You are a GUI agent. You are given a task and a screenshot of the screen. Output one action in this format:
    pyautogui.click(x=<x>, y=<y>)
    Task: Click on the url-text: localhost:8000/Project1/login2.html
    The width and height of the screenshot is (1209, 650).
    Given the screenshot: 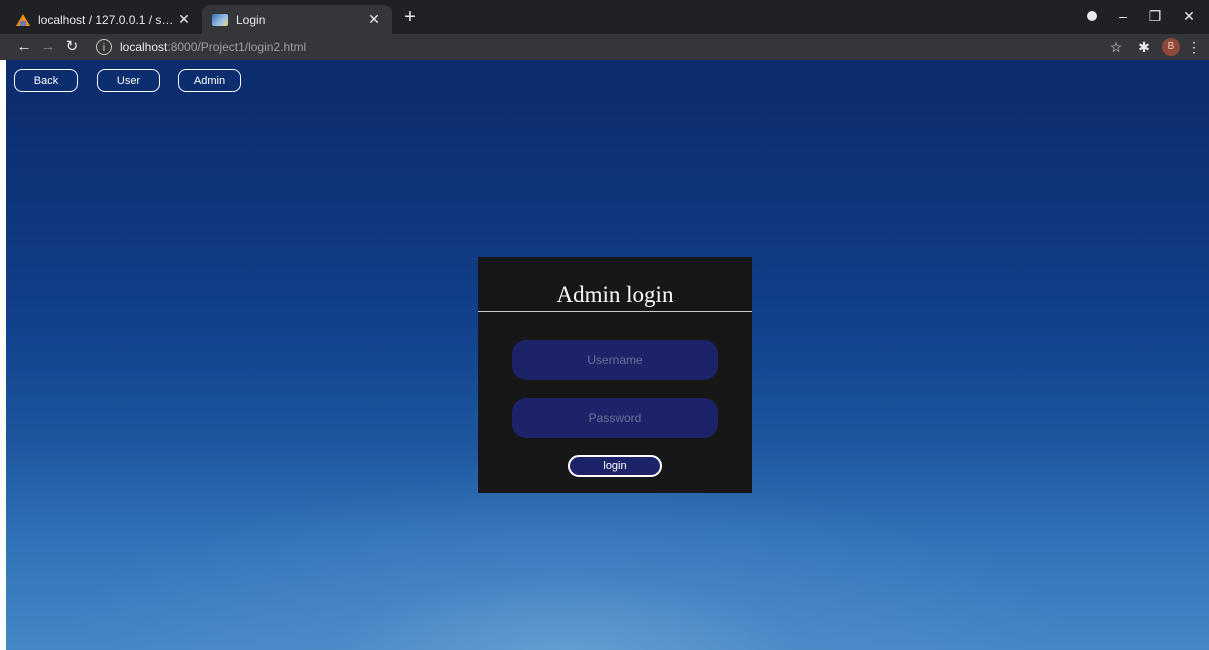 What is the action you would take?
    pyautogui.click(x=213, y=47)
    